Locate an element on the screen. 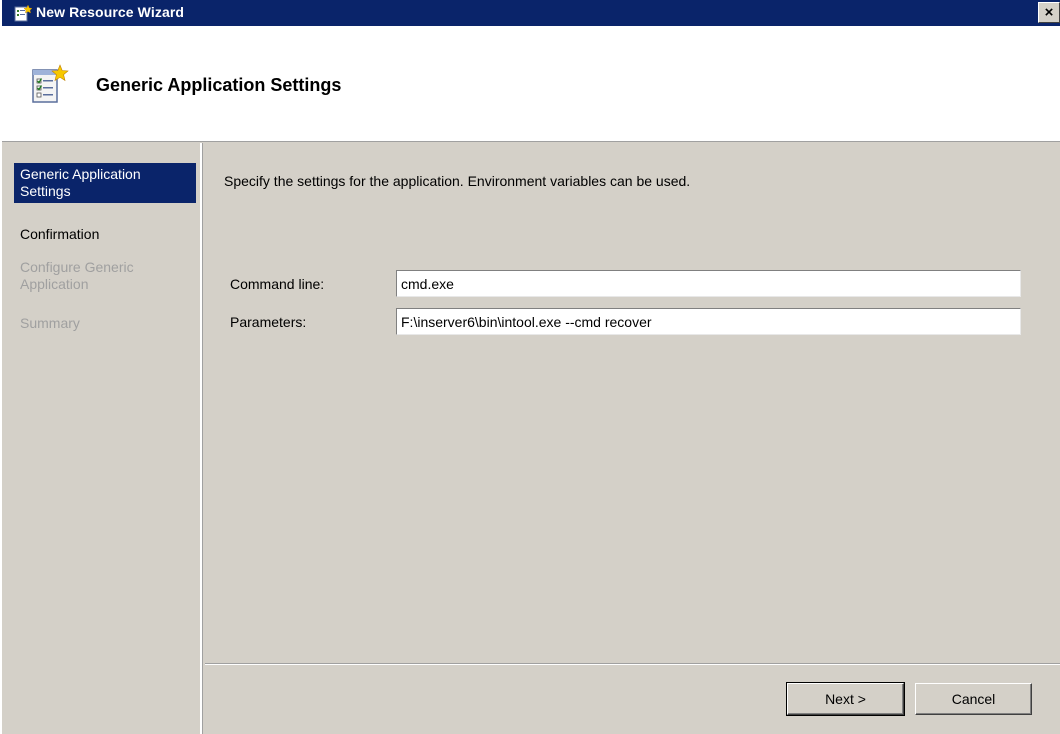  nav-step-configure-generic-application: Configure Generic Application is located at coordinates (77, 275).